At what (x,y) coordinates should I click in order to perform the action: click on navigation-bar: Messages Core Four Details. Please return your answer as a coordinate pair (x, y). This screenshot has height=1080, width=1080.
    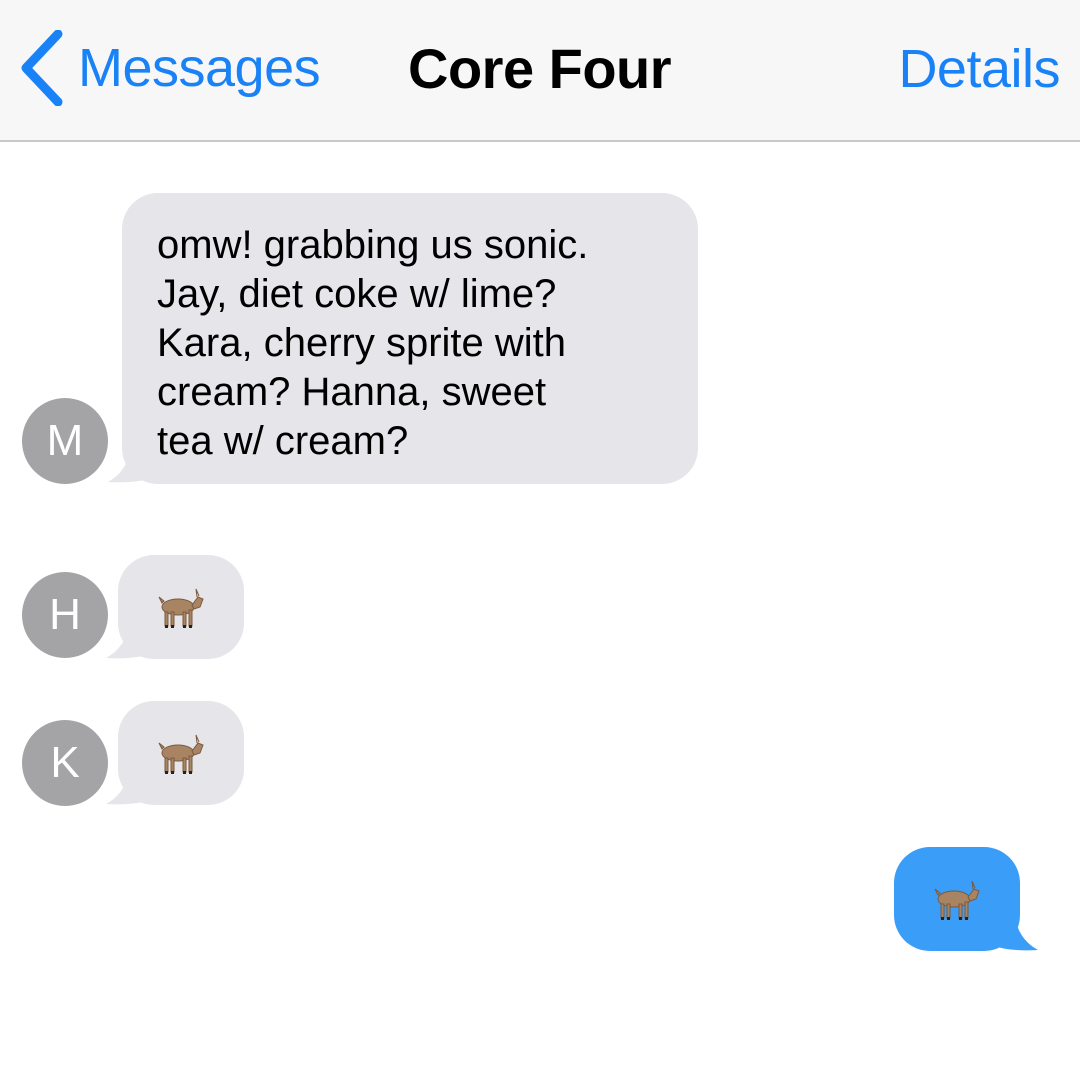
    Looking at the image, I should click on (540, 71).